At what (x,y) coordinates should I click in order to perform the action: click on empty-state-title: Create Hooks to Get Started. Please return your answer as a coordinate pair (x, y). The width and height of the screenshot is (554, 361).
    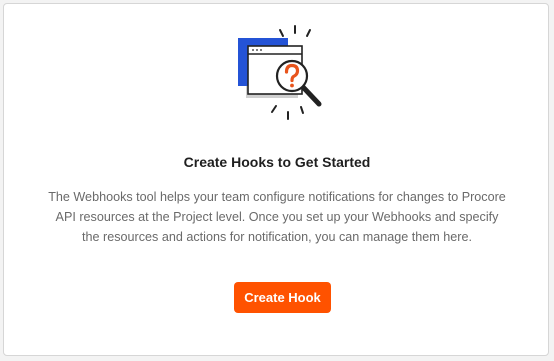
    Looking at the image, I should click on (277, 162).